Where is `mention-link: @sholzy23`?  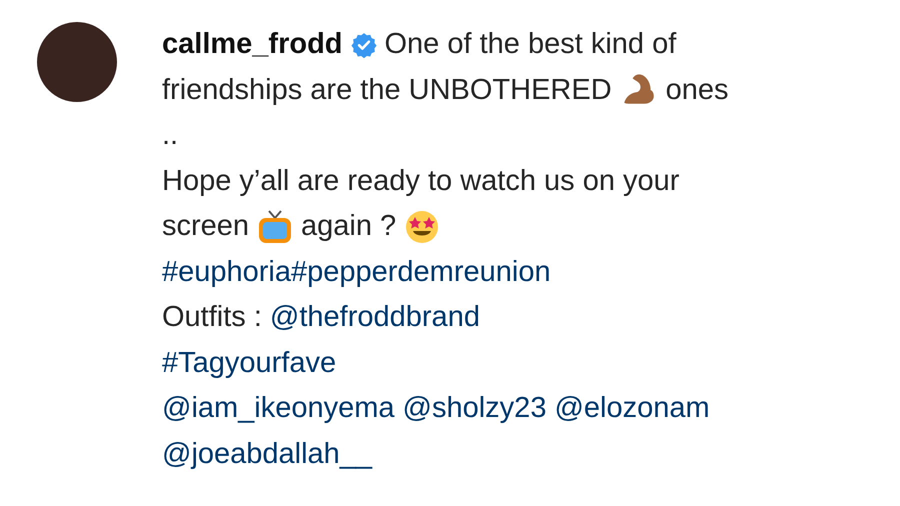
mention-link: @sholzy23 is located at coordinates (474, 409).